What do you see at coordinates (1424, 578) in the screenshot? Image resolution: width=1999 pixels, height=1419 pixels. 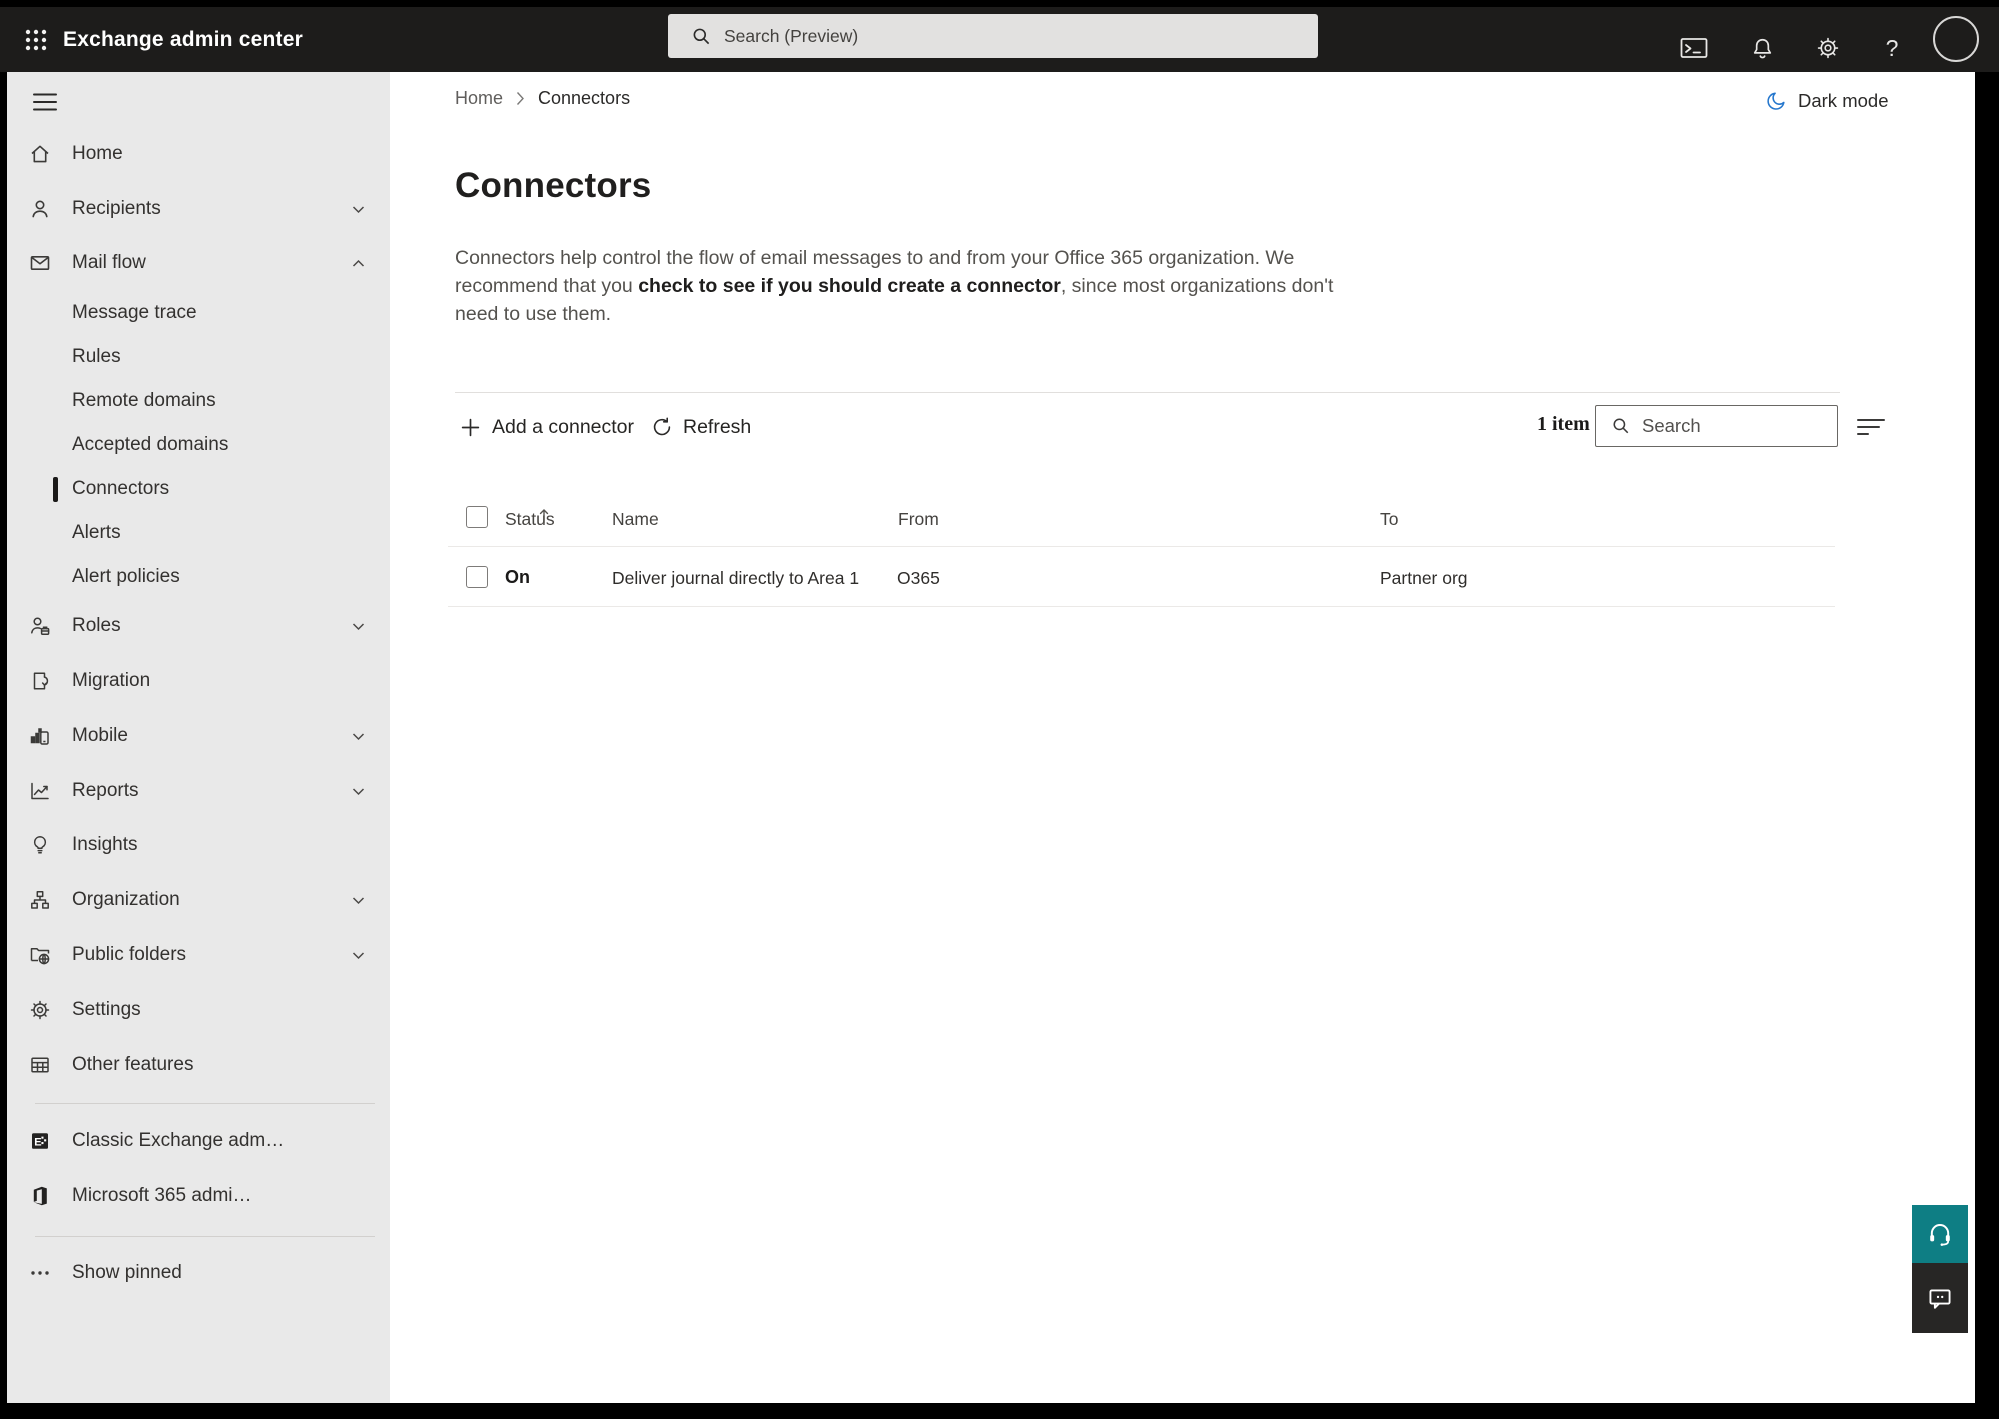 I see `row-to: Partner org` at bounding box center [1424, 578].